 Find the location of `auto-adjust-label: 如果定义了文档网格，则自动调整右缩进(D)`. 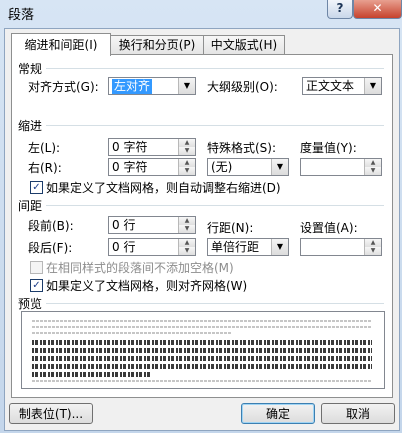

auto-adjust-label: 如果定义了文档网格，则自动调整右缩进(D) is located at coordinates (163, 187).